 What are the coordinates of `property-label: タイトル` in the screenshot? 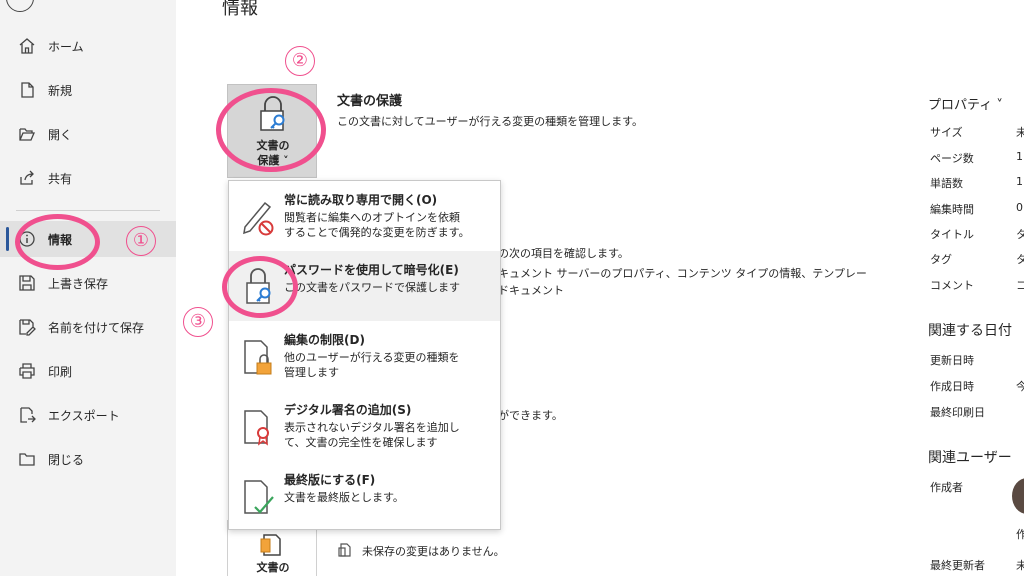 It's located at (952, 234).